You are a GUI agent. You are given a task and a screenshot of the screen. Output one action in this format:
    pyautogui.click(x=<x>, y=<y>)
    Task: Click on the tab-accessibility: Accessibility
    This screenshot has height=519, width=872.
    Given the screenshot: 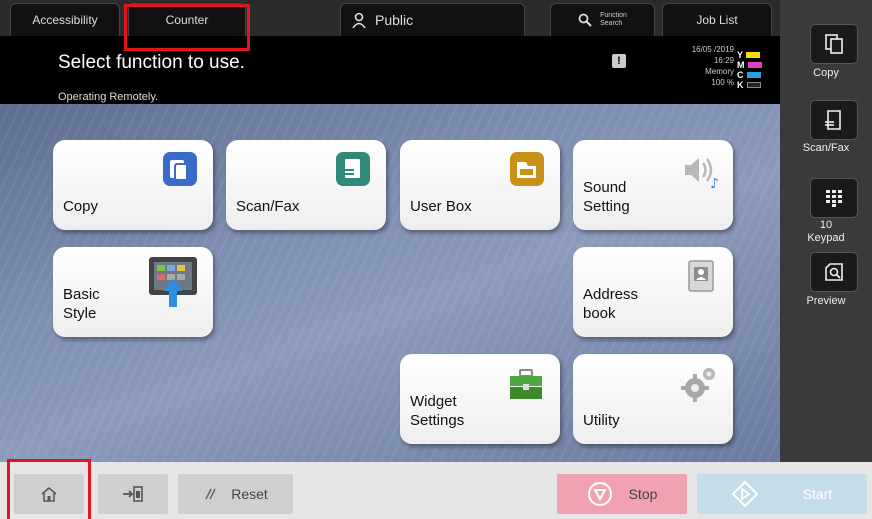 What is the action you would take?
    pyautogui.click(x=65, y=19)
    